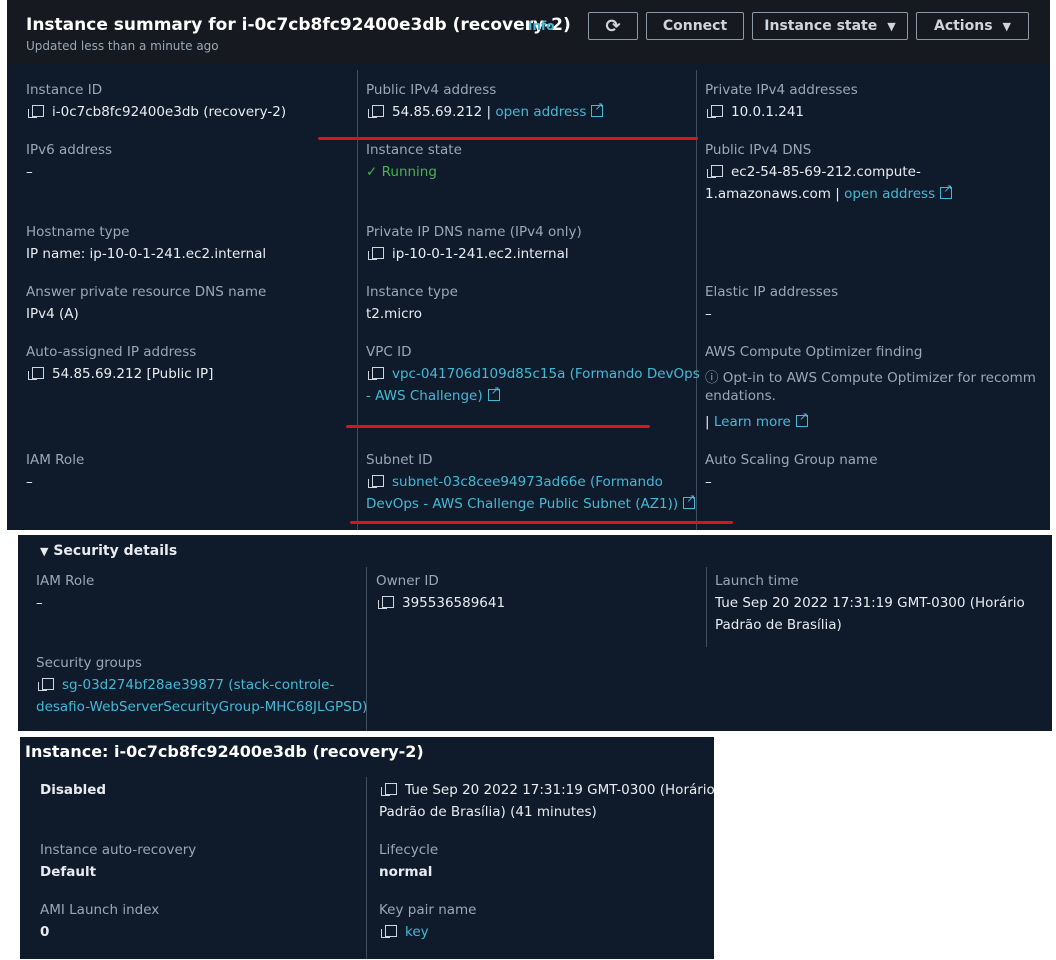 The height and width of the screenshot is (960, 1056). What do you see at coordinates (405, 932) in the screenshot?
I see `key-pair-link: key` at bounding box center [405, 932].